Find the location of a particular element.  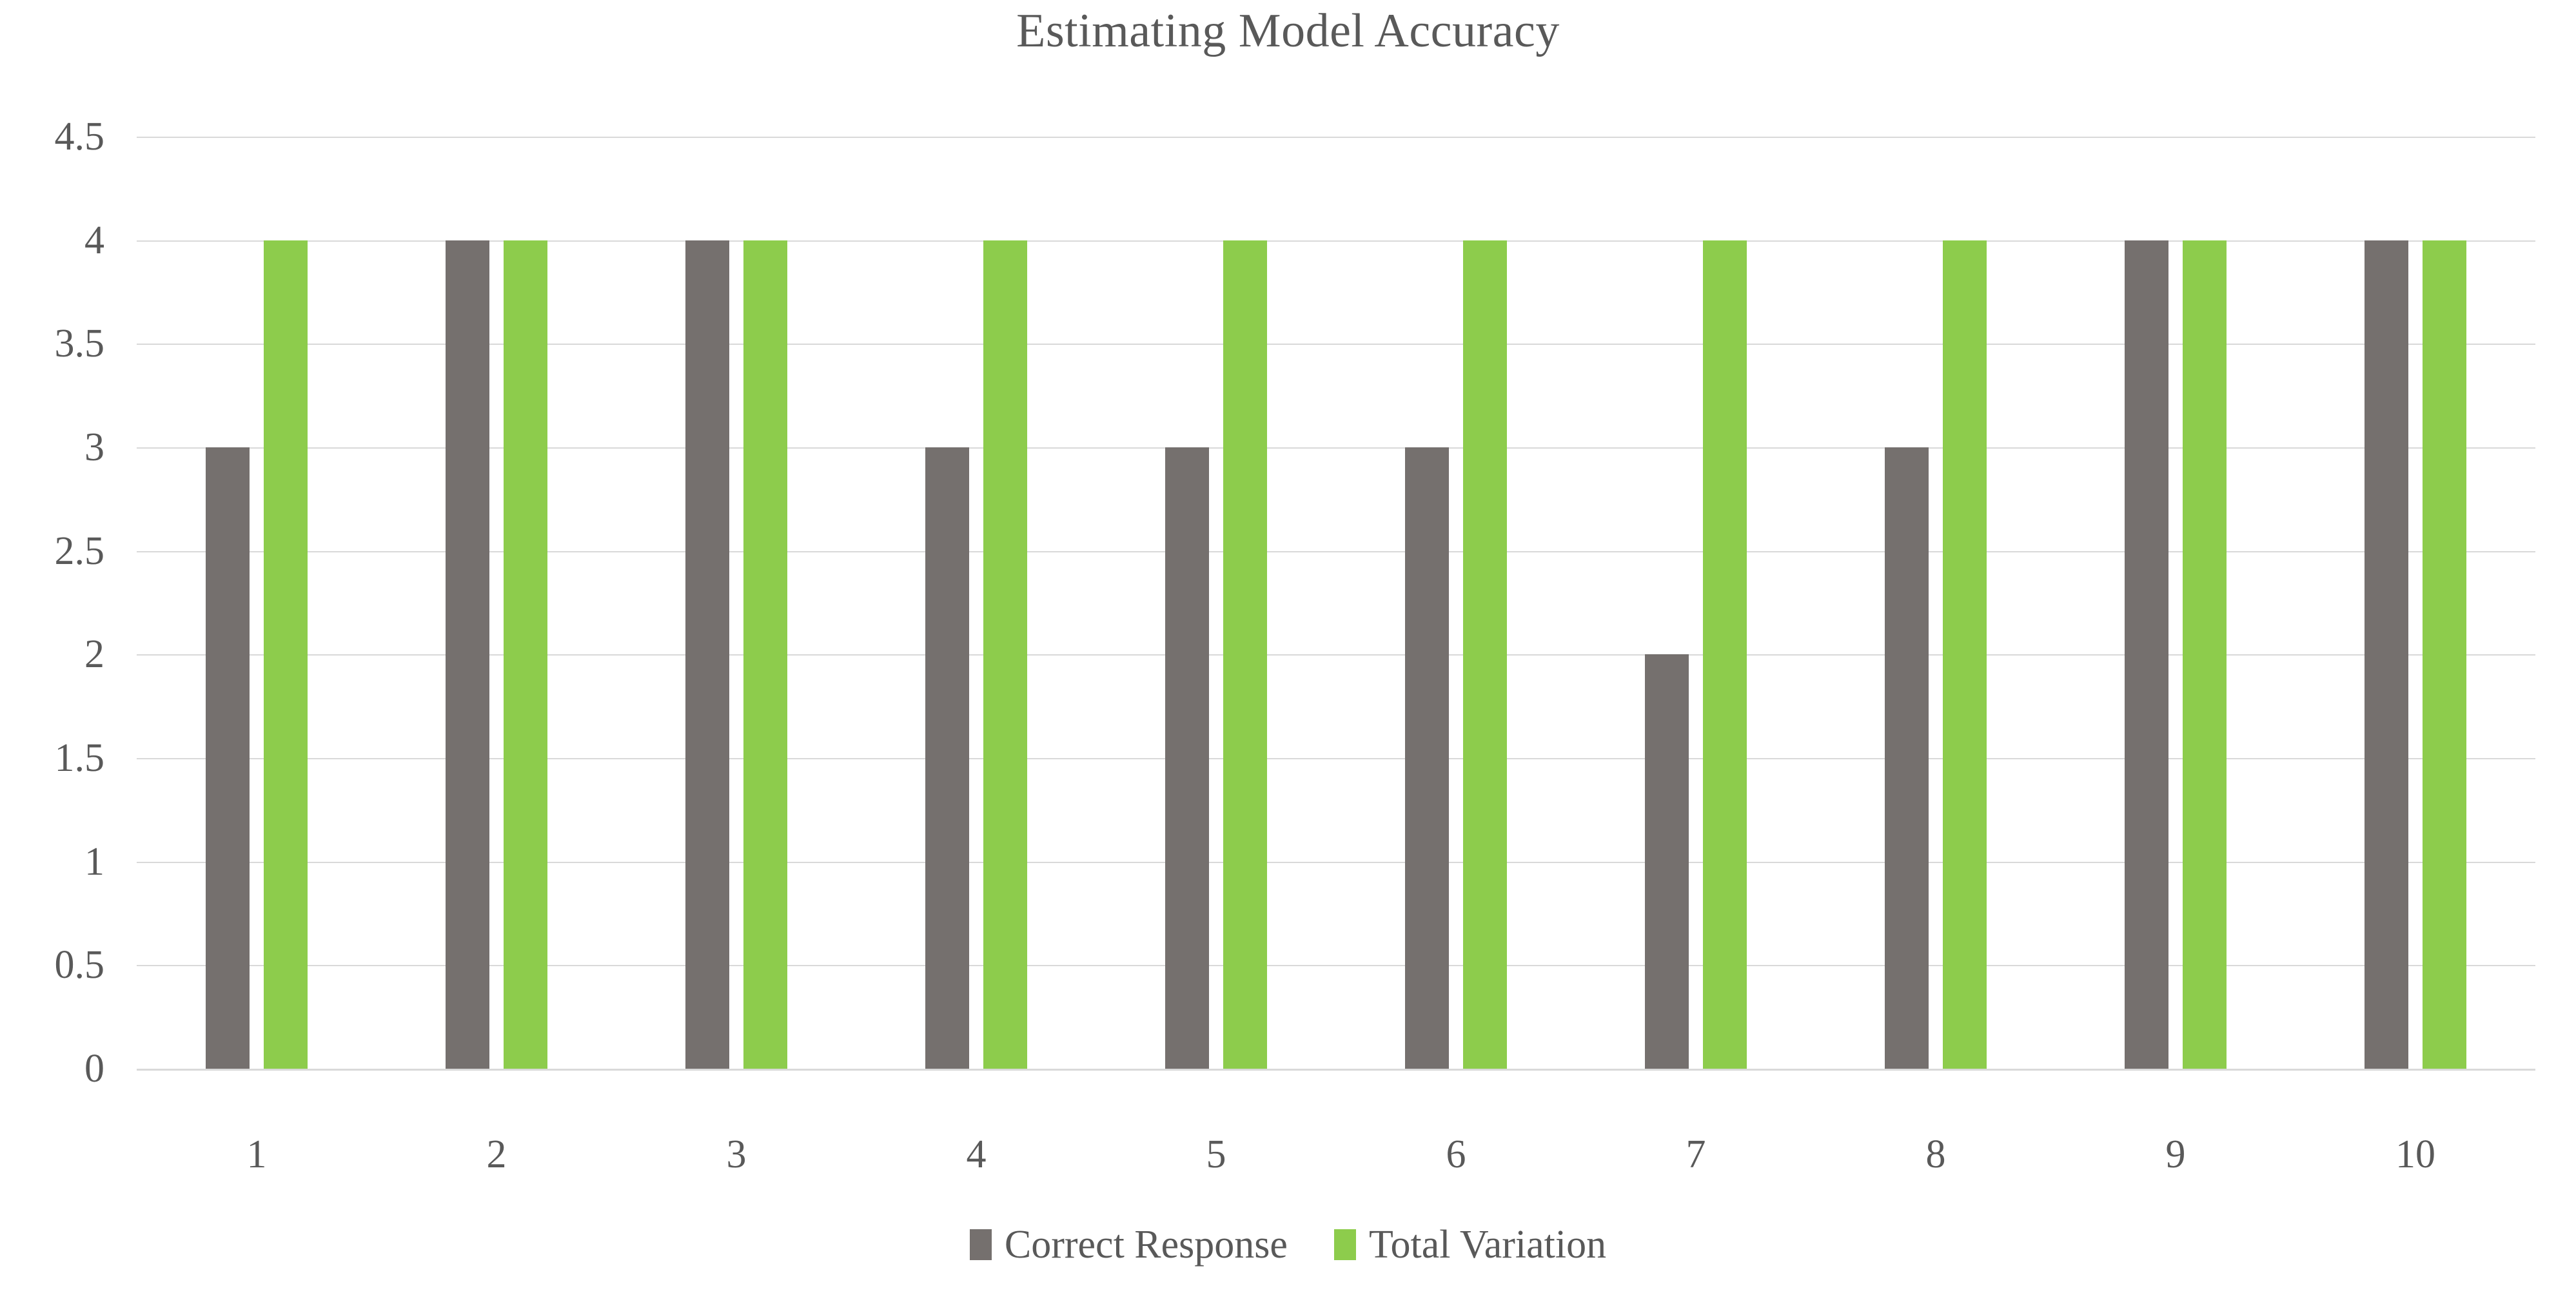

x-axis-tick-label: 5 is located at coordinates (1216, 1154).